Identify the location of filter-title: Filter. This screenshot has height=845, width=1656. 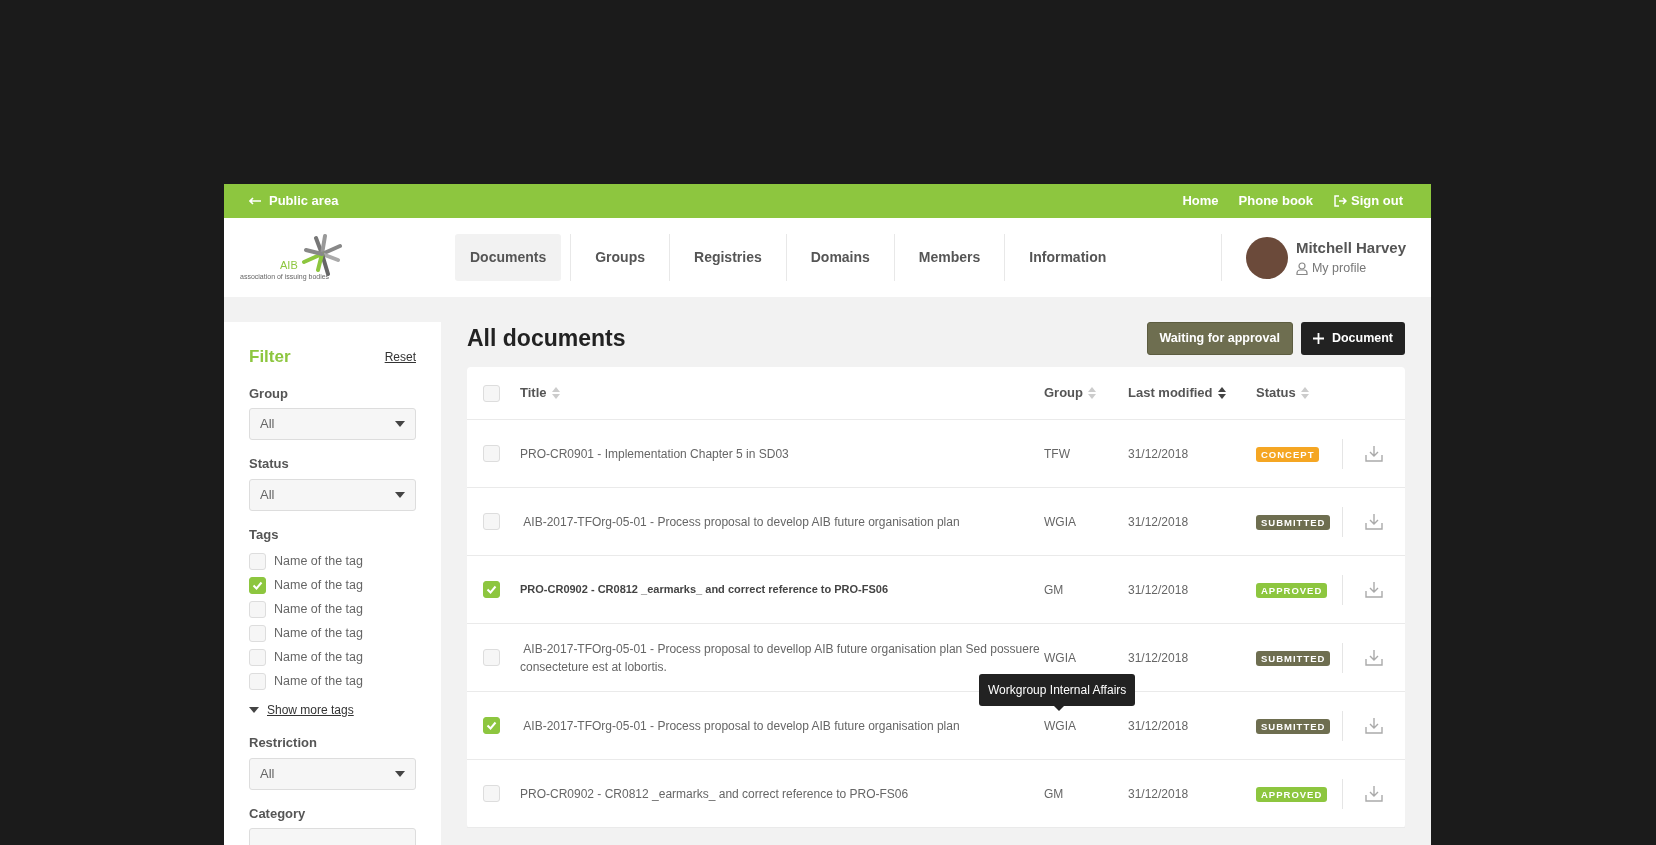
(270, 357).